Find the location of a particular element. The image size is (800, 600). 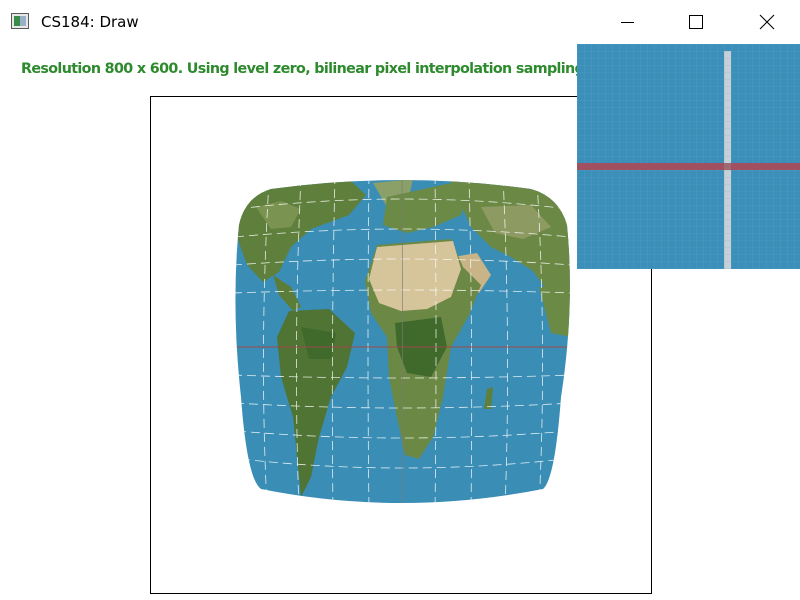

window-title: CS184: Draw is located at coordinates (90, 22).